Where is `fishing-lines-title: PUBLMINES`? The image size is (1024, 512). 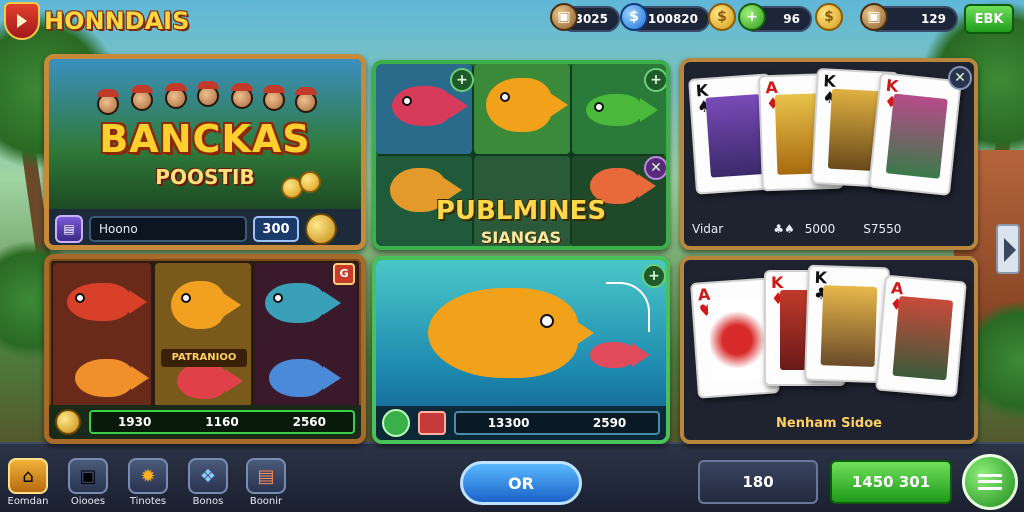 fishing-lines-title: PUBLMINES is located at coordinates (521, 211).